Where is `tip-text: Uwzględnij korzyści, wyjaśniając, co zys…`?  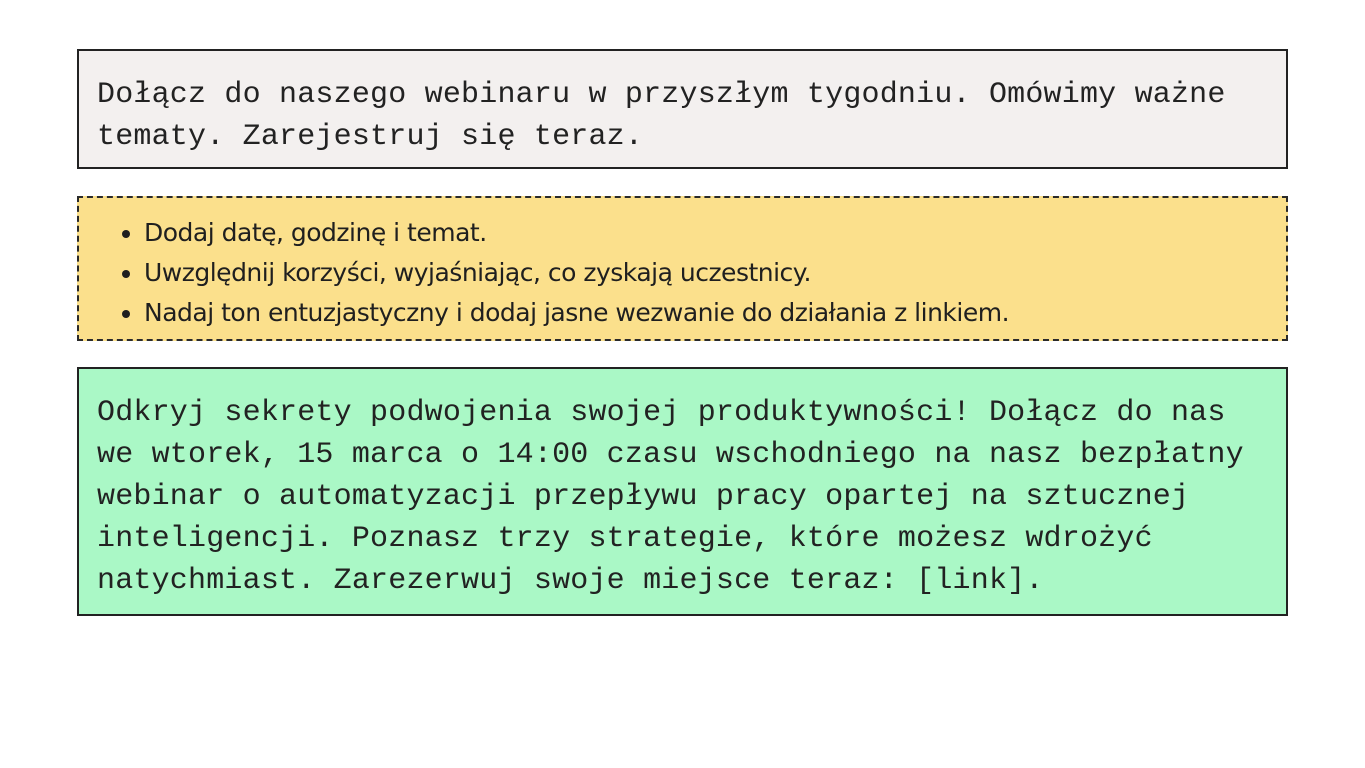 tip-text: Uwzględnij korzyści, wyjaśniając, co zys… is located at coordinates (477, 272).